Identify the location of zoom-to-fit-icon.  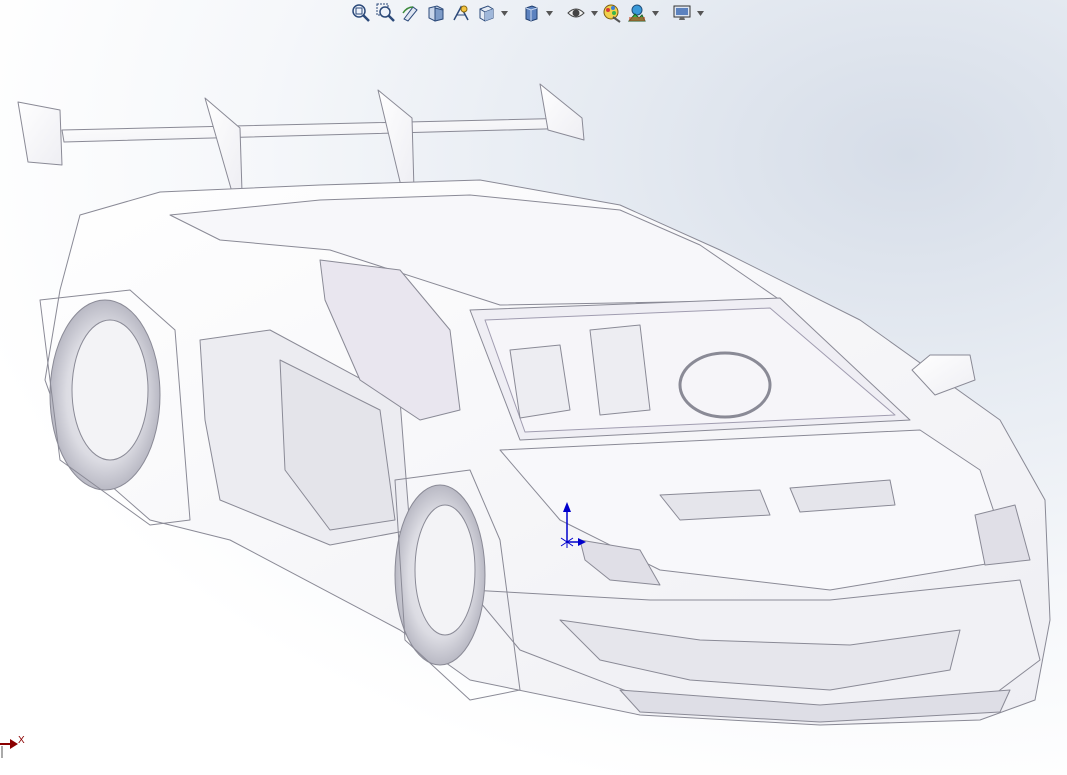
(361, 13).